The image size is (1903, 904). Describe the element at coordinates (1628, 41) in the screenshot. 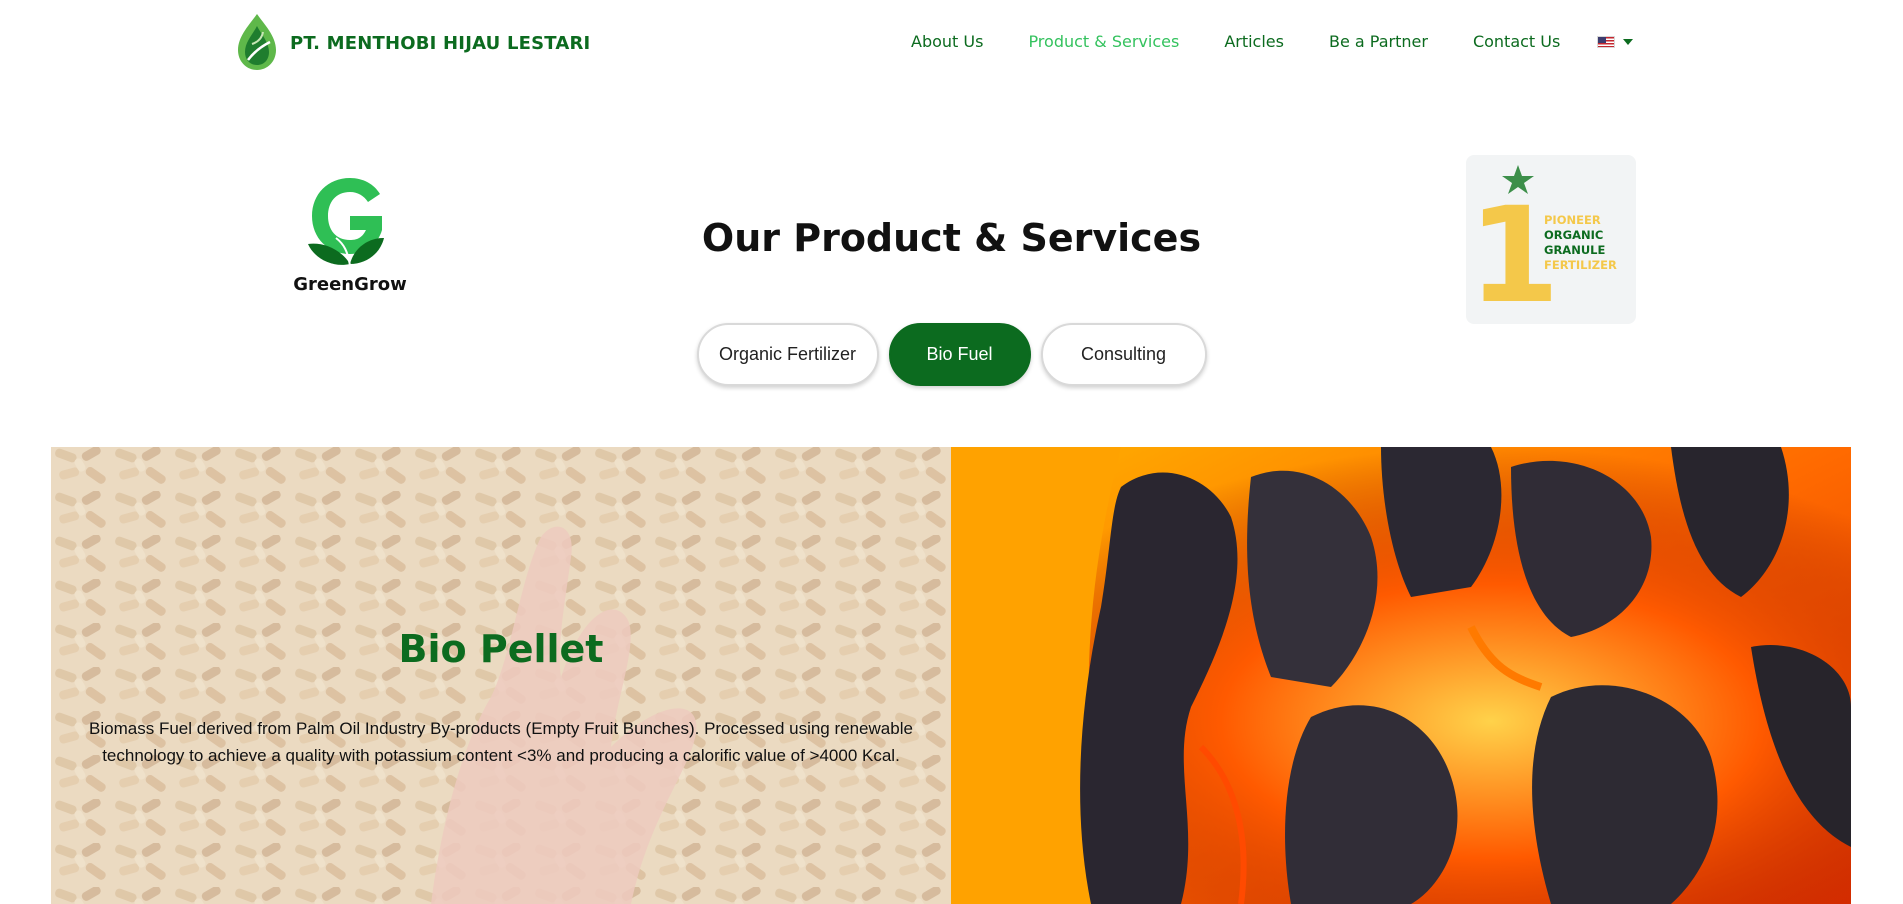

I see `chevron-down-icon` at that location.